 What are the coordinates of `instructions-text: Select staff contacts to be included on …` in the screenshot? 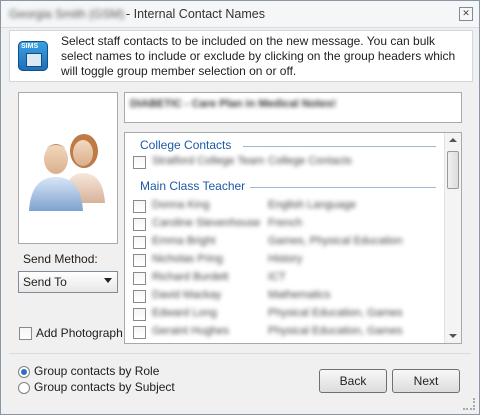 It's located at (258, 56).